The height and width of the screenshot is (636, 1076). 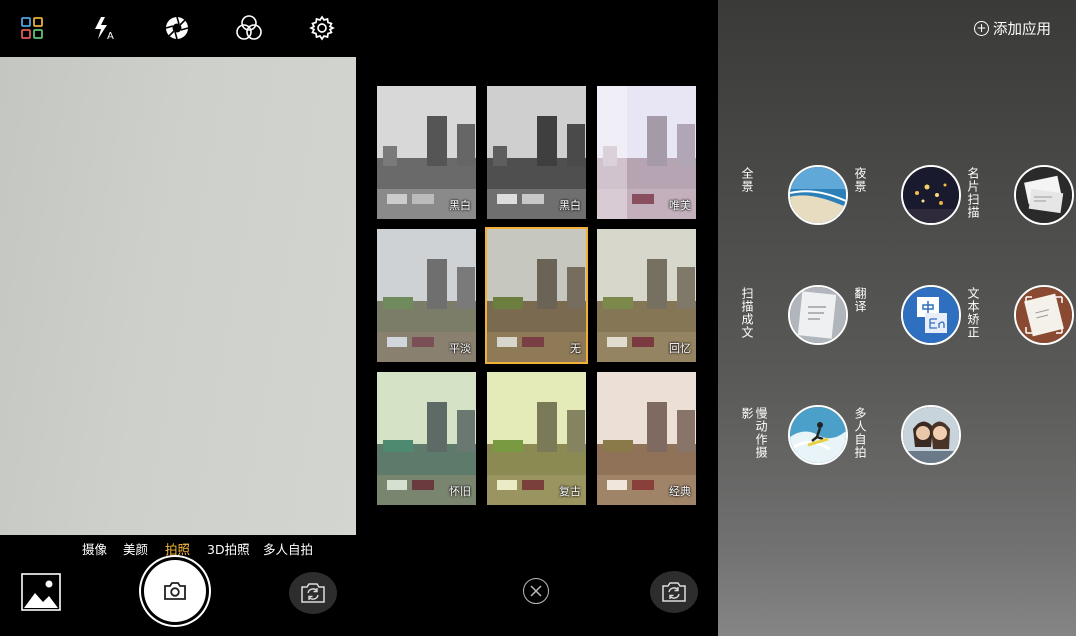 I want to click on add-app-label: 添加应用, so click(x=1022, y=29).